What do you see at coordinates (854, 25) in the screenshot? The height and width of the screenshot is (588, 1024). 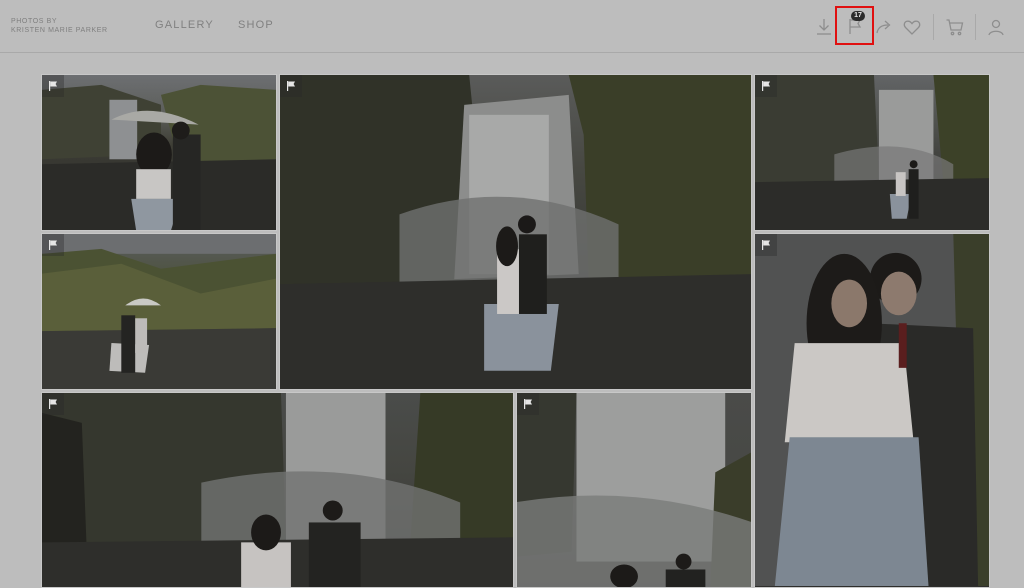 I see `flagged-button: 17` at bounding box center [854, 25].